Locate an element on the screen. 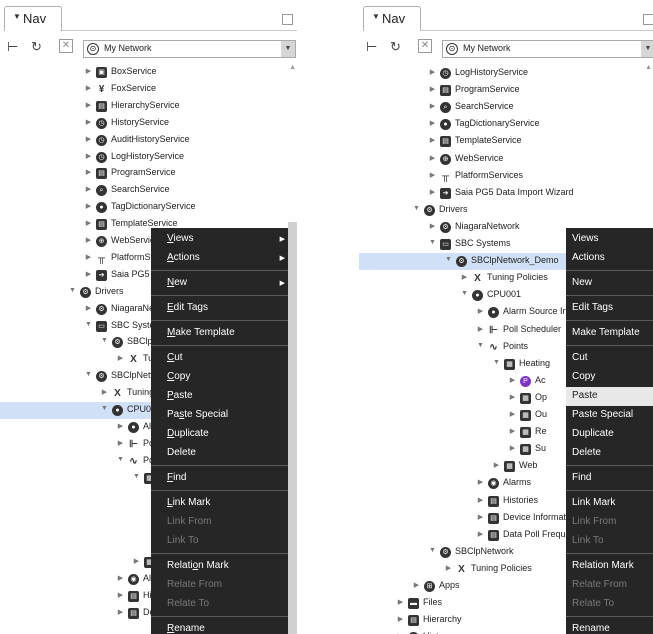 The width and height of the screenshot is (653, 634). close-icon: ✕ is located at coordinates (66, 46).